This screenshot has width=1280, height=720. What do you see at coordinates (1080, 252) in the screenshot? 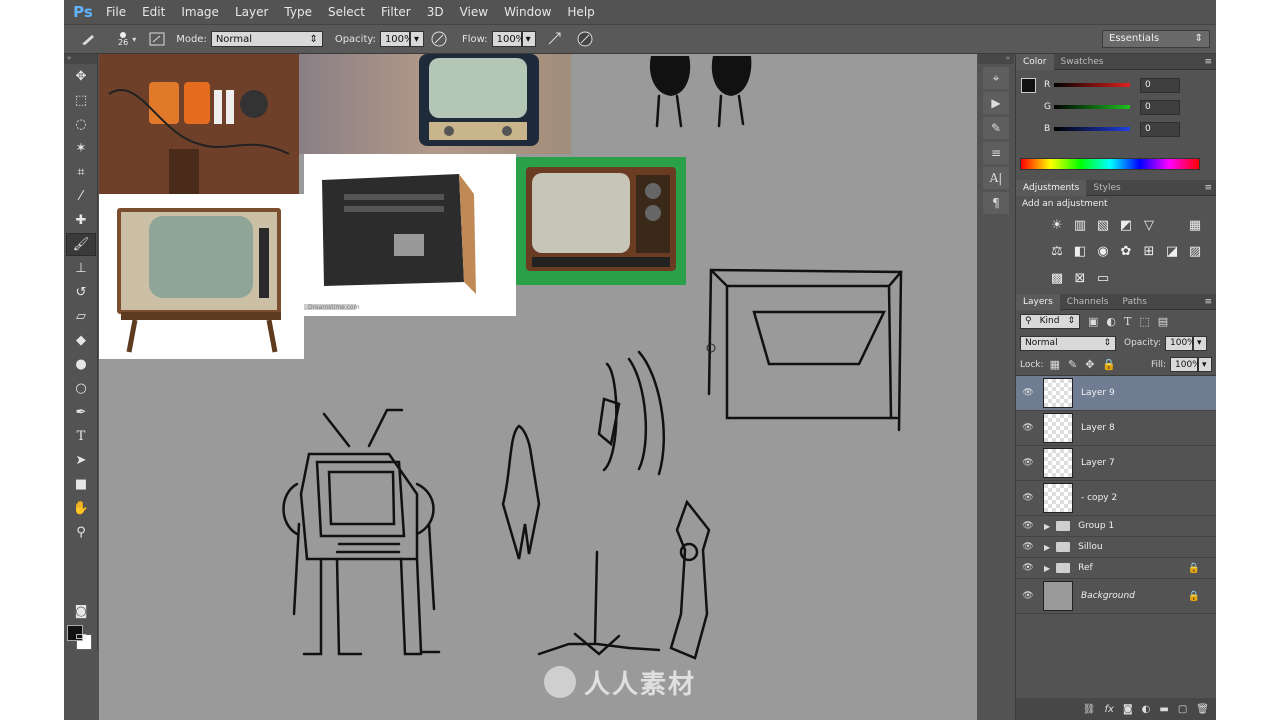
I see `black-white-icon: ◧` at bounding box center [1080, 252].